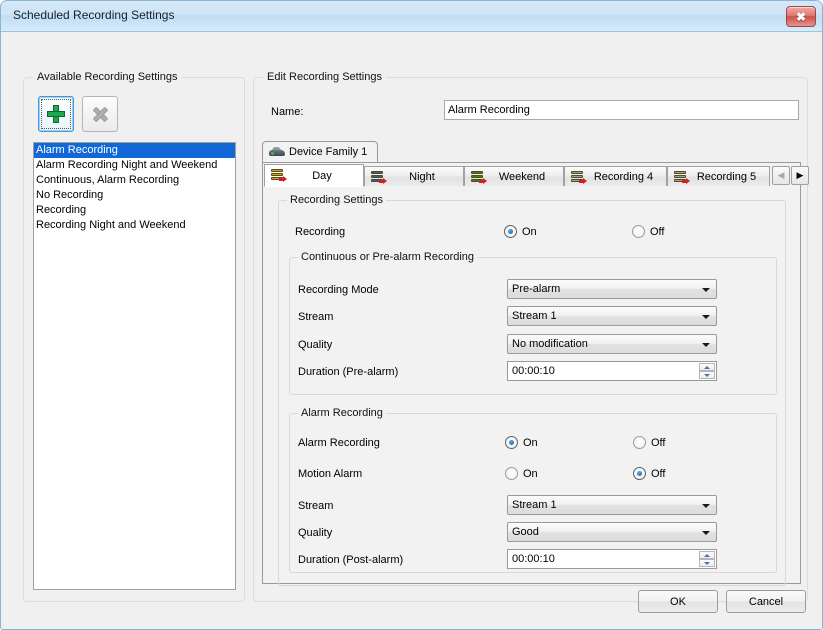  I want to click on name-input, so click(621, 110).